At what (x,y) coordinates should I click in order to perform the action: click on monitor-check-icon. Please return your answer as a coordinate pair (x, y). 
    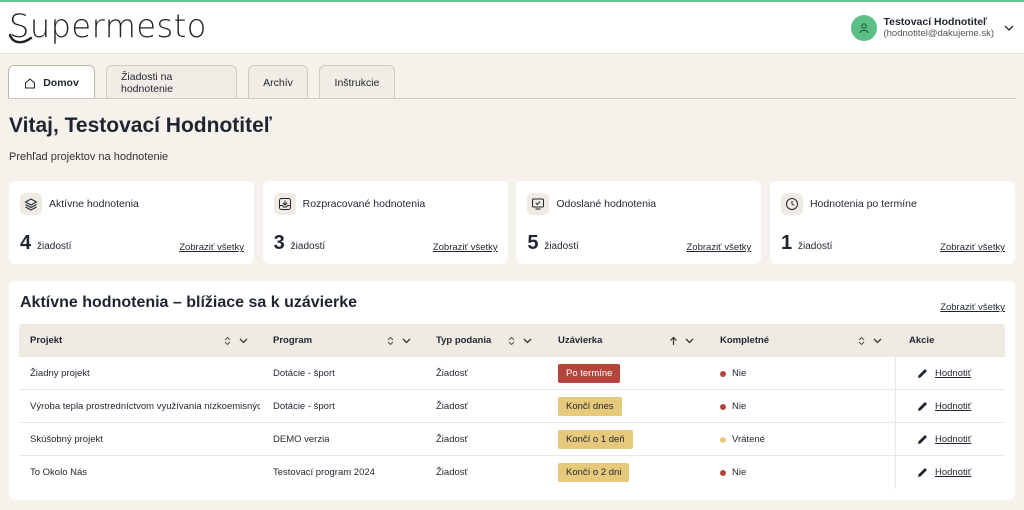
    Looking at the image, I should click on (538, 204).